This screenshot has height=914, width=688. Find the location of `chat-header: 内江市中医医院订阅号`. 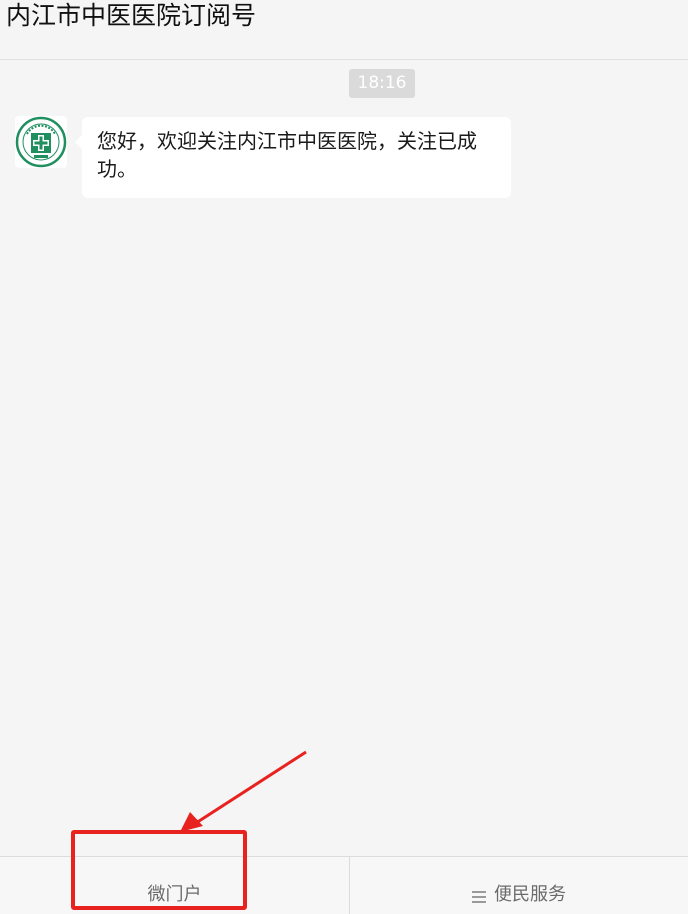

chat-header: 内江市中医医院订阅号 is located at coordinates (344, 30).